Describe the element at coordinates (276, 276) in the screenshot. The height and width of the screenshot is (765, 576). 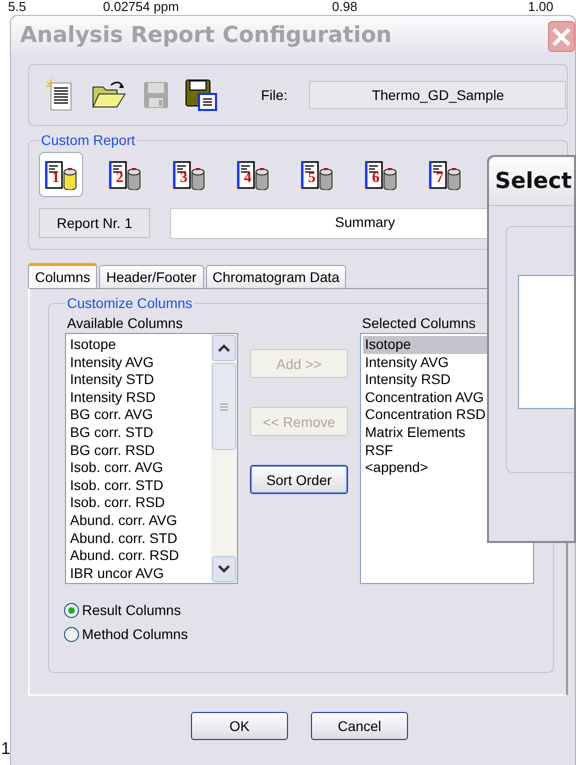
I see `tab: Chromatogram Data` at that location.